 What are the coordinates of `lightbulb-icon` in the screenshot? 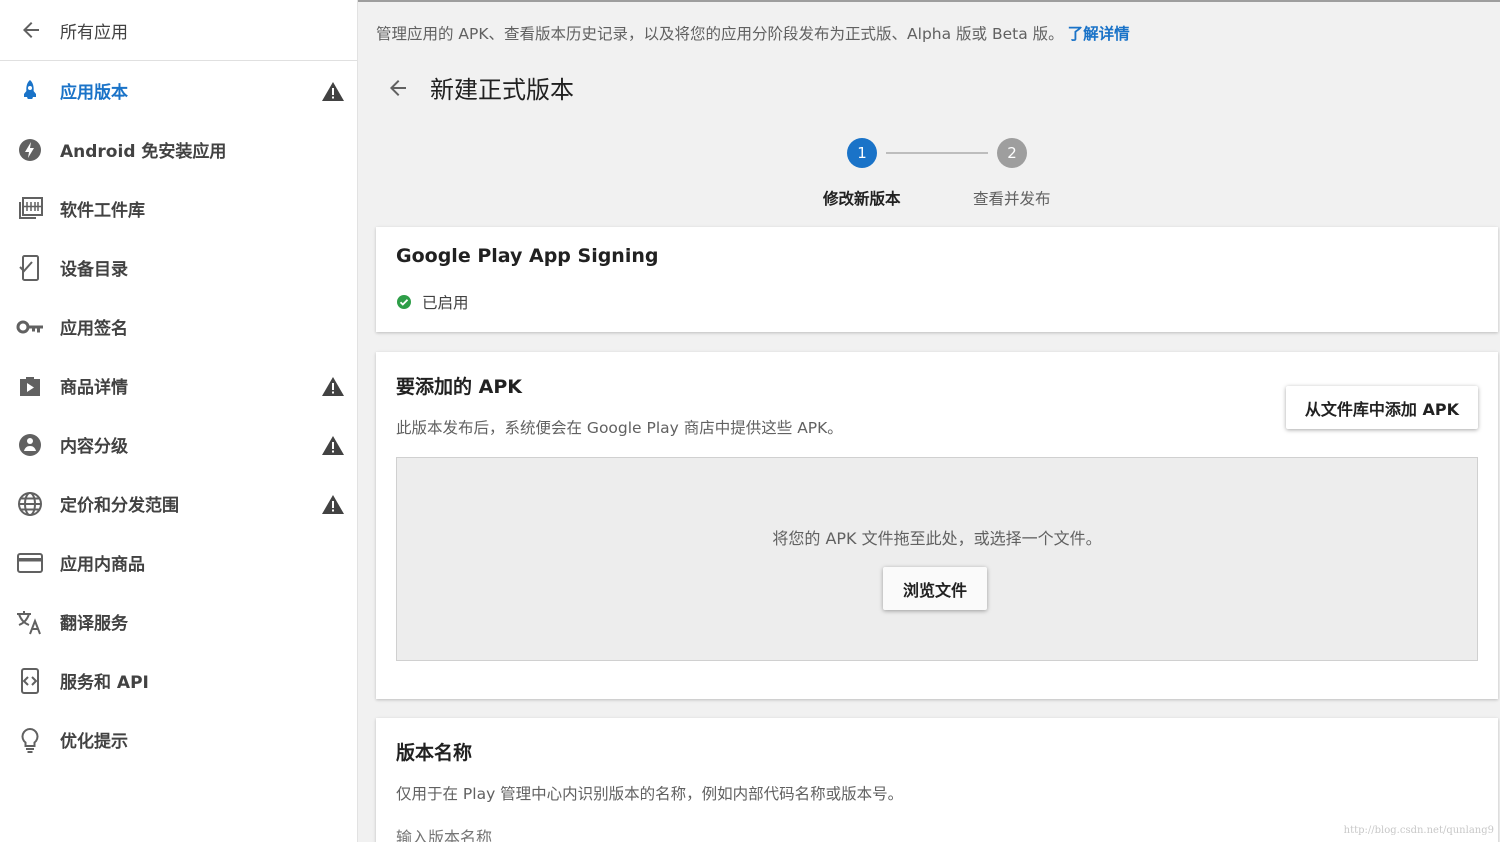 It's located at (30, 740).